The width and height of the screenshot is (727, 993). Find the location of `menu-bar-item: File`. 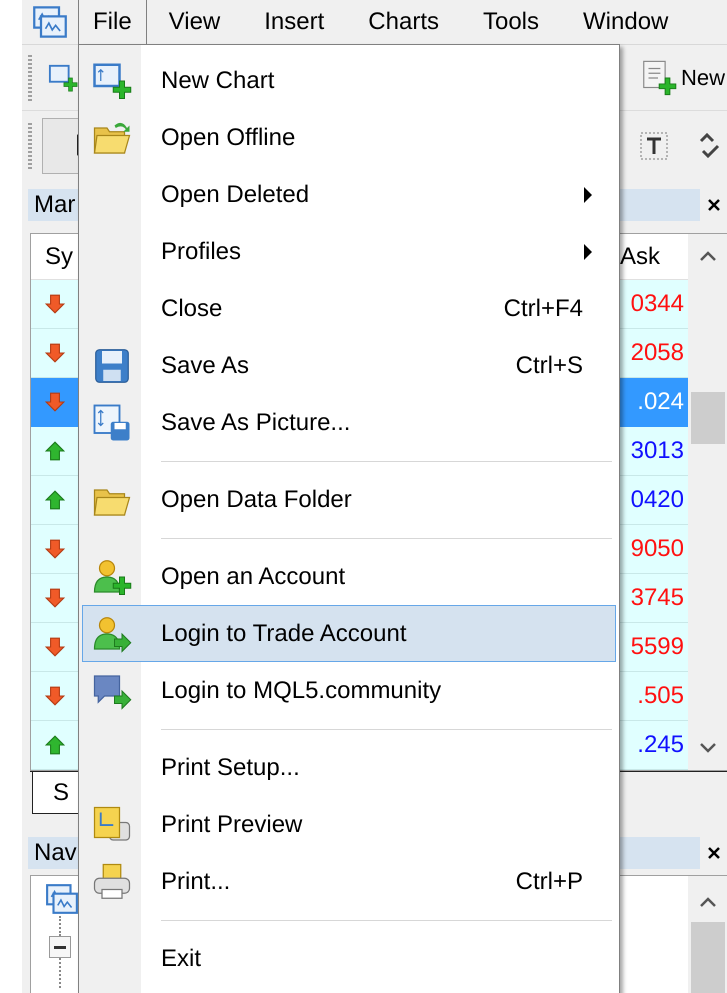

menu-bar-item: File is located at coordinates (112, 22).